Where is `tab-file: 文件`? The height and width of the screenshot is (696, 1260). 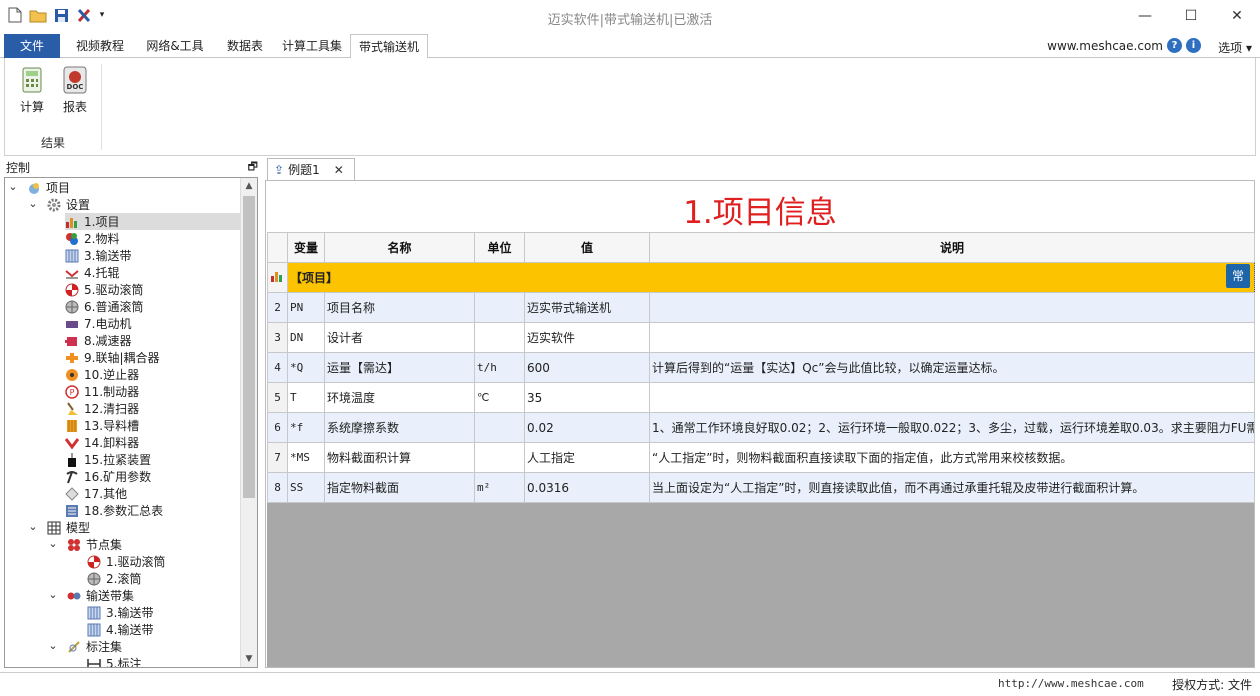
tab-file: 文件 is located at coordinates (32, 46).